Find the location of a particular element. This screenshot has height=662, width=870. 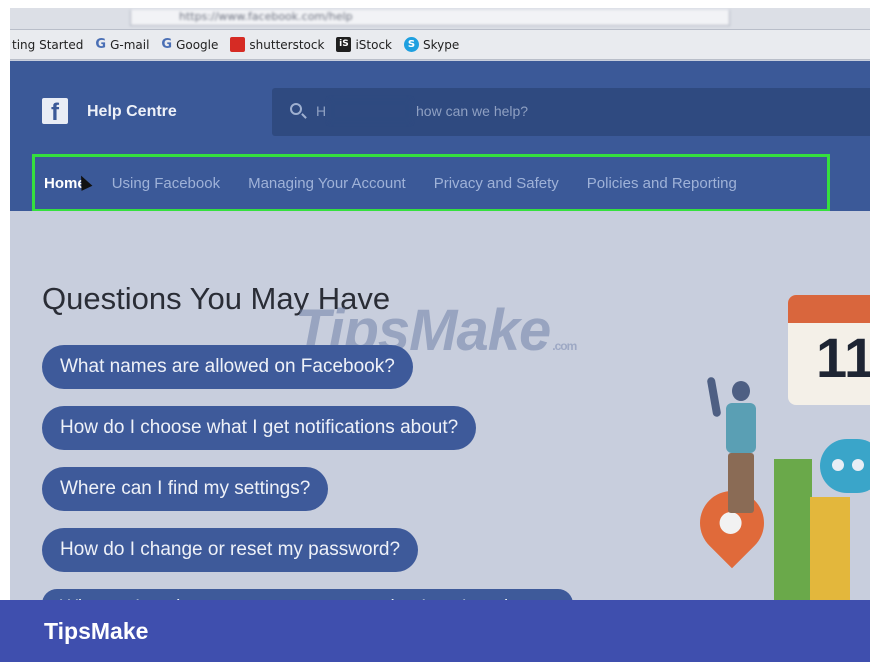

help-centre-title: Help Centre is located at coordinates (132, 112).